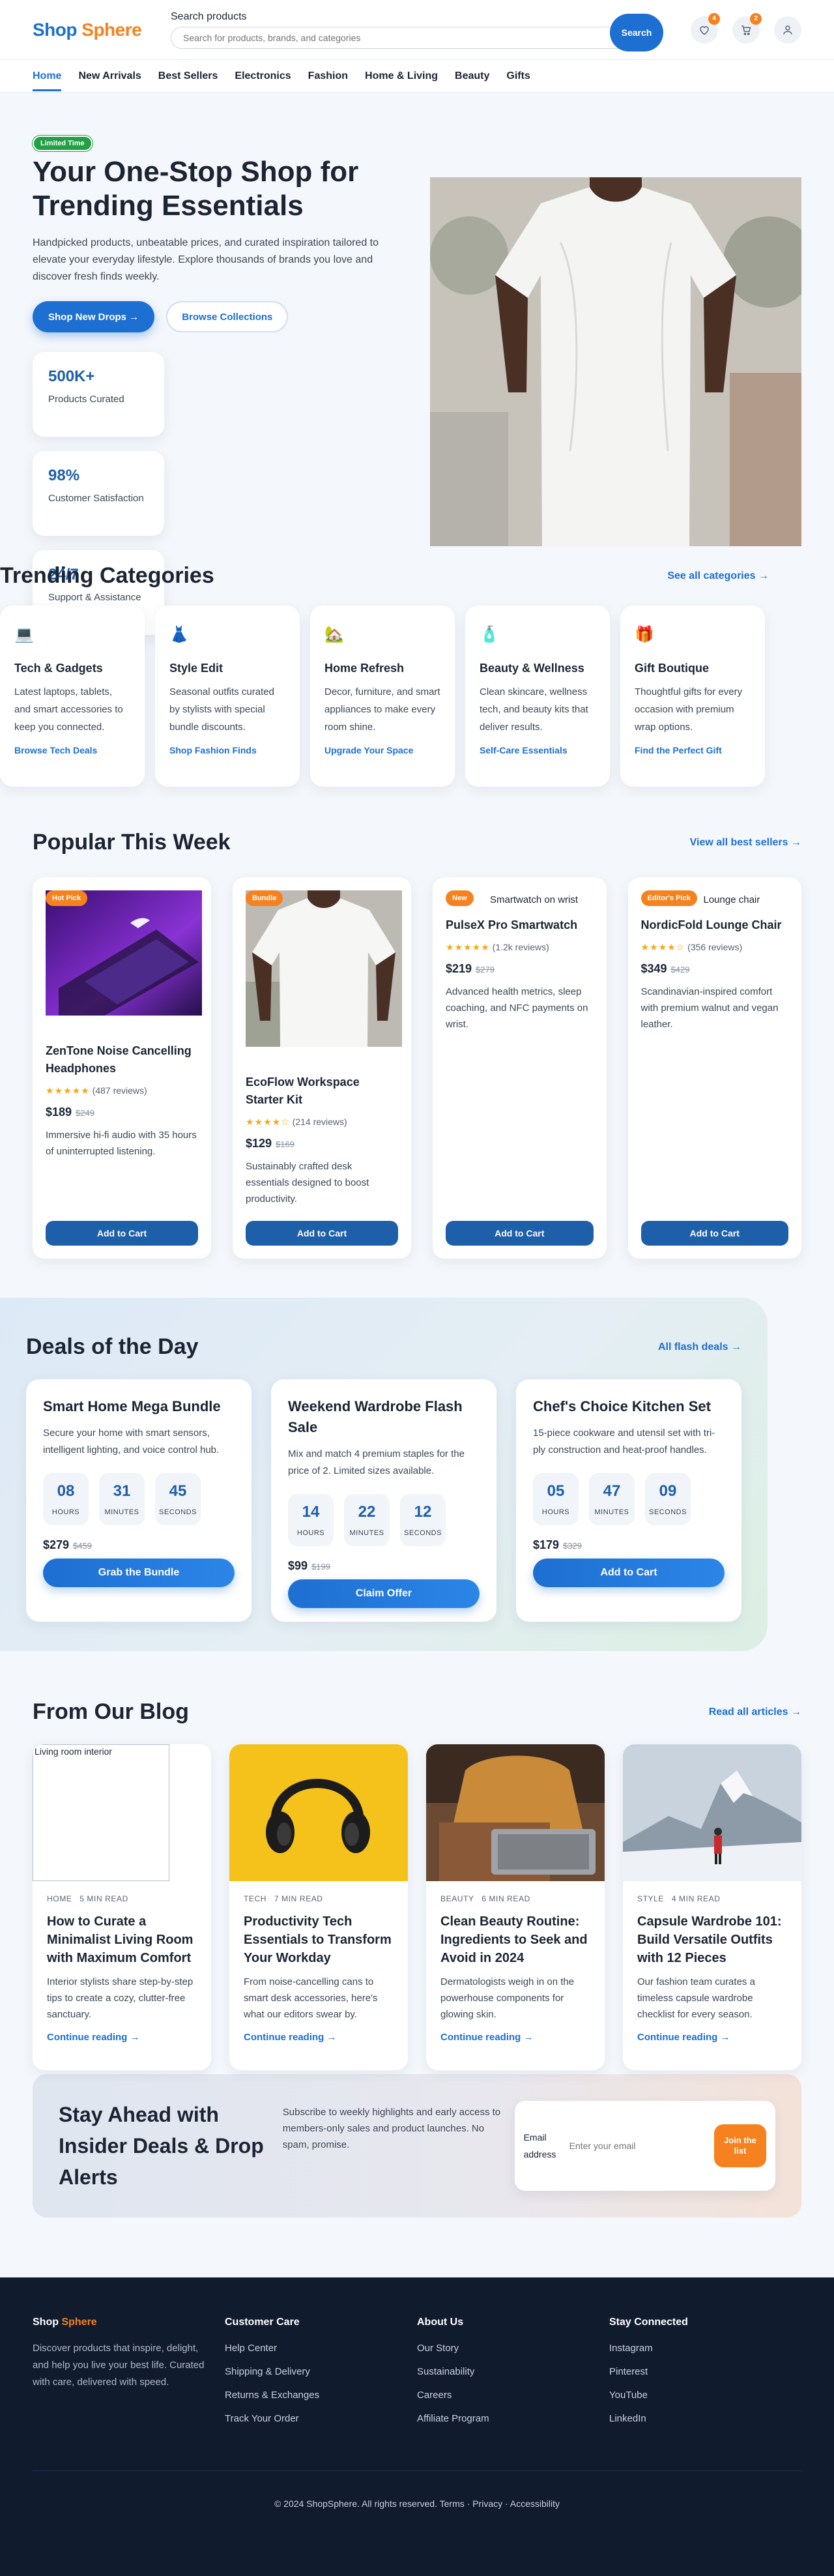  What do you see at coordinates (705, 2395) in the screenshot?
I see `footer-link-youtube: YouTube` at bounding box center [705, 2395].